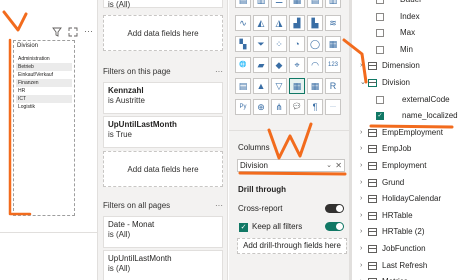 Image resolution: width=474 pixels, height=280 pixels. Describe the element at coordinates (380, 116) in the screenshot. I see `field-checkbox: ✓` at that location.